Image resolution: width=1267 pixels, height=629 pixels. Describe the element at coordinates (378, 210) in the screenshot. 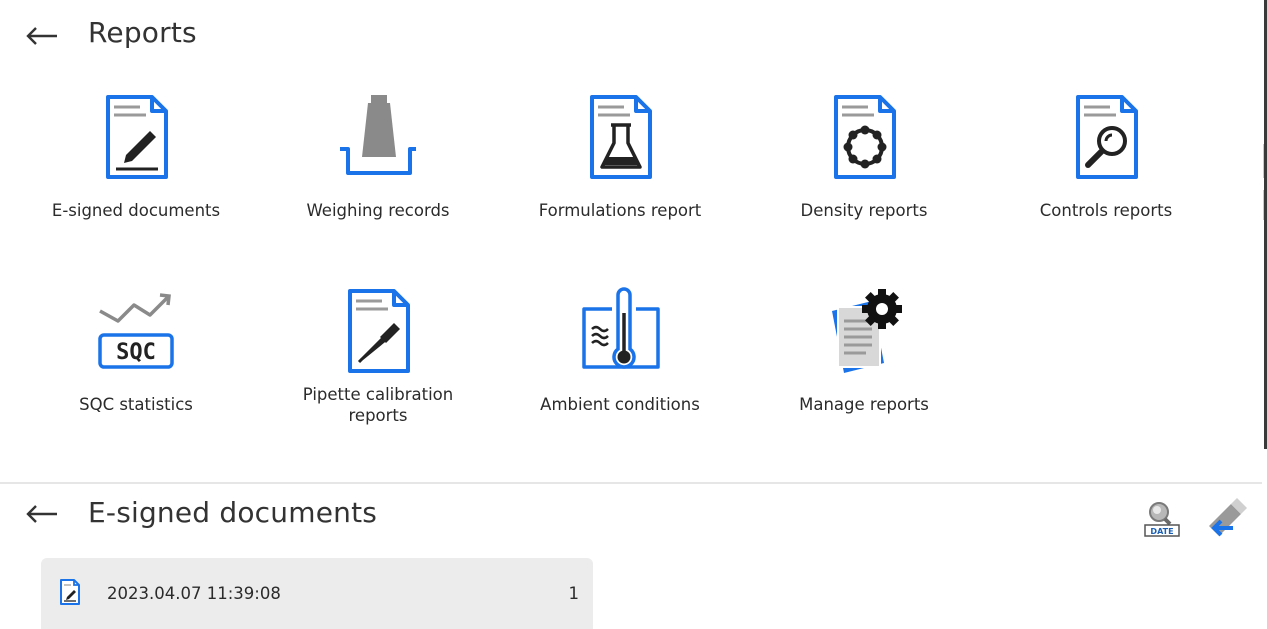

I see `tile-label: Weighing records` at that location.